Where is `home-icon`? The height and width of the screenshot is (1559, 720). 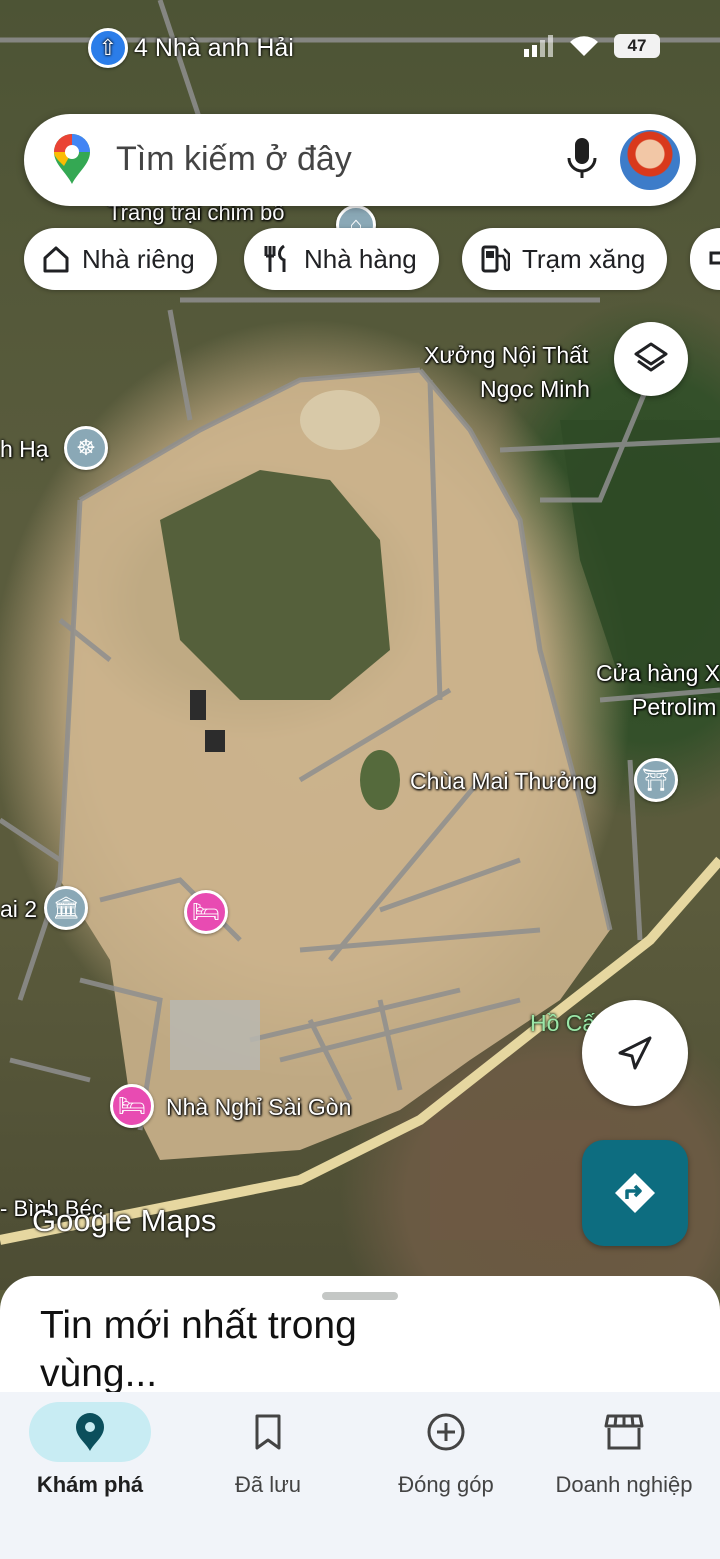
home-icon is located at coordinates (56, 259).